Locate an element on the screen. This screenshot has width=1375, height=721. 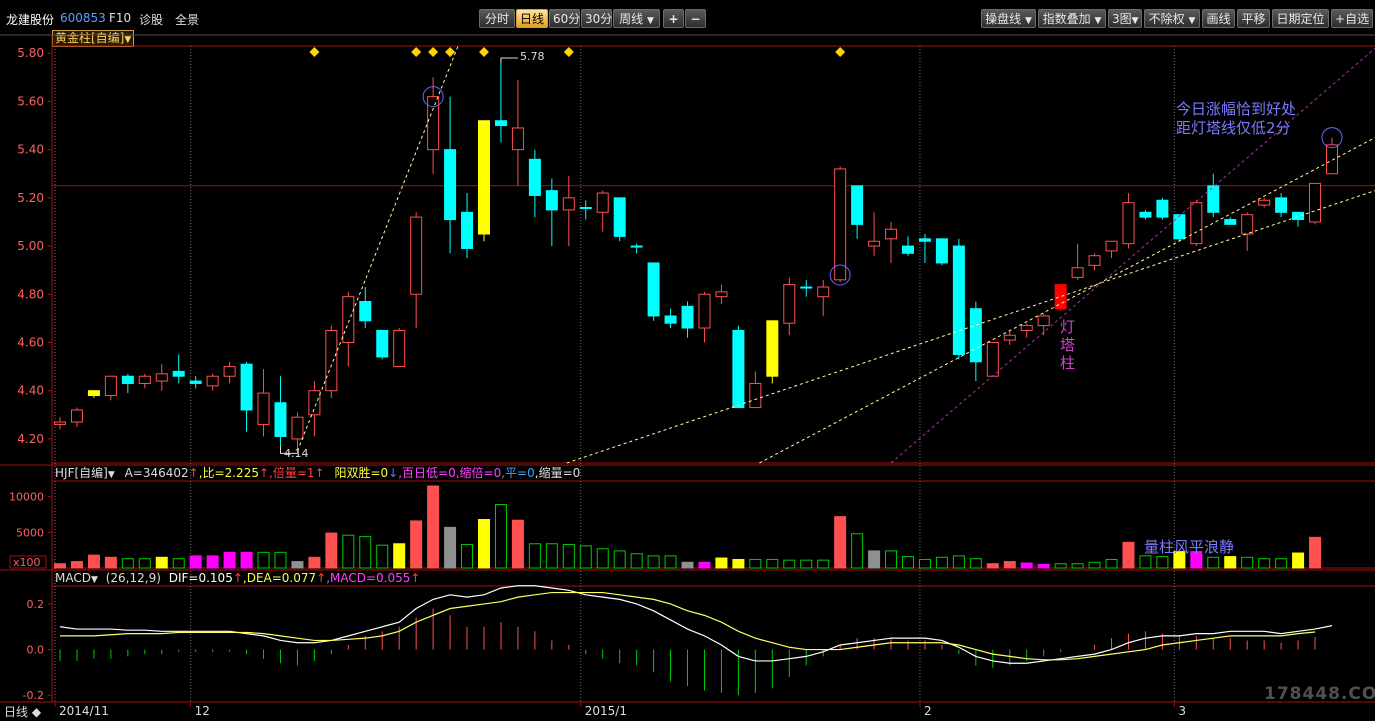
draw-line-button: 画线 is located at coordinates (1218, 18).